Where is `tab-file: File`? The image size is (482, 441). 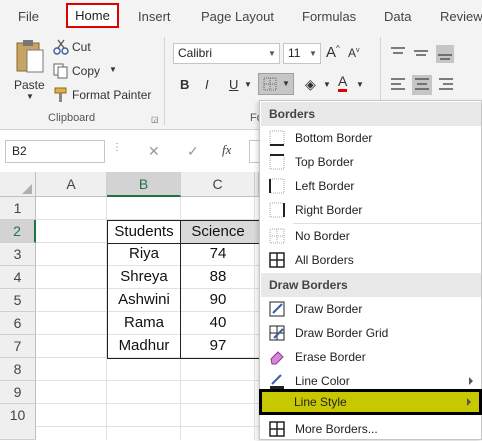
tab-file: File is located at coordinates (28, 16).